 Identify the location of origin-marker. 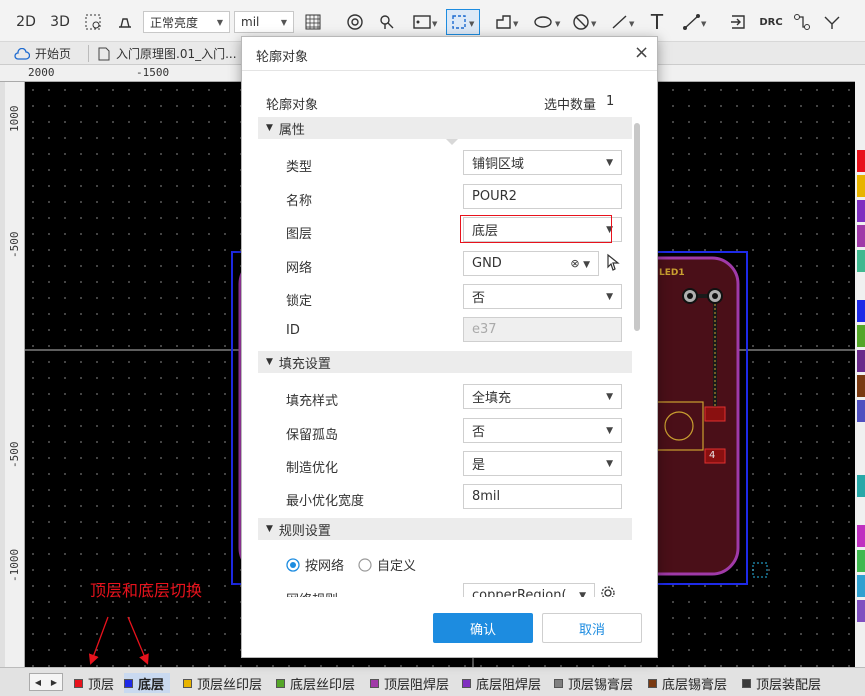
(760, 570).